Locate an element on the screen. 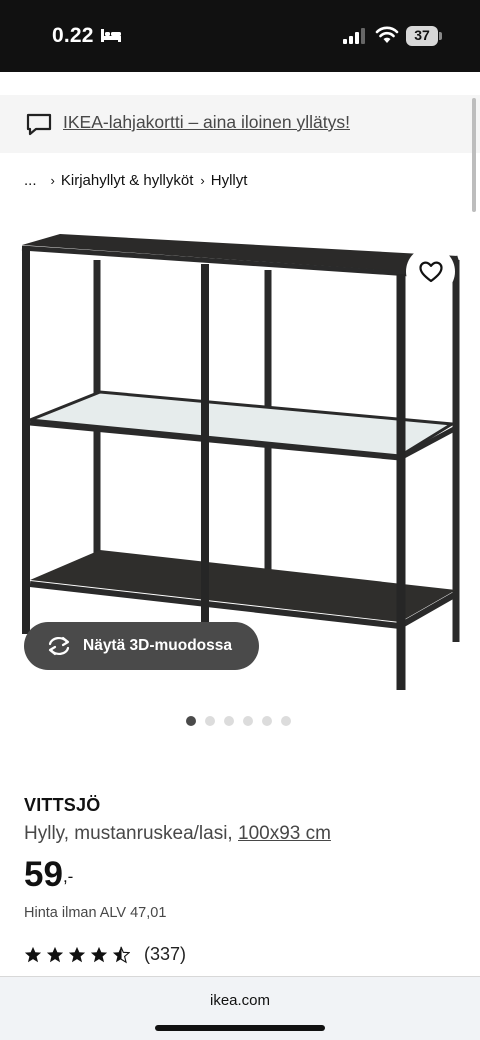 This screenshot has height=1040, width=480. breadcrumb: ... › Kirjahyllyt & hyllyköt › Hyllyt is located at coordinates (135, 180).